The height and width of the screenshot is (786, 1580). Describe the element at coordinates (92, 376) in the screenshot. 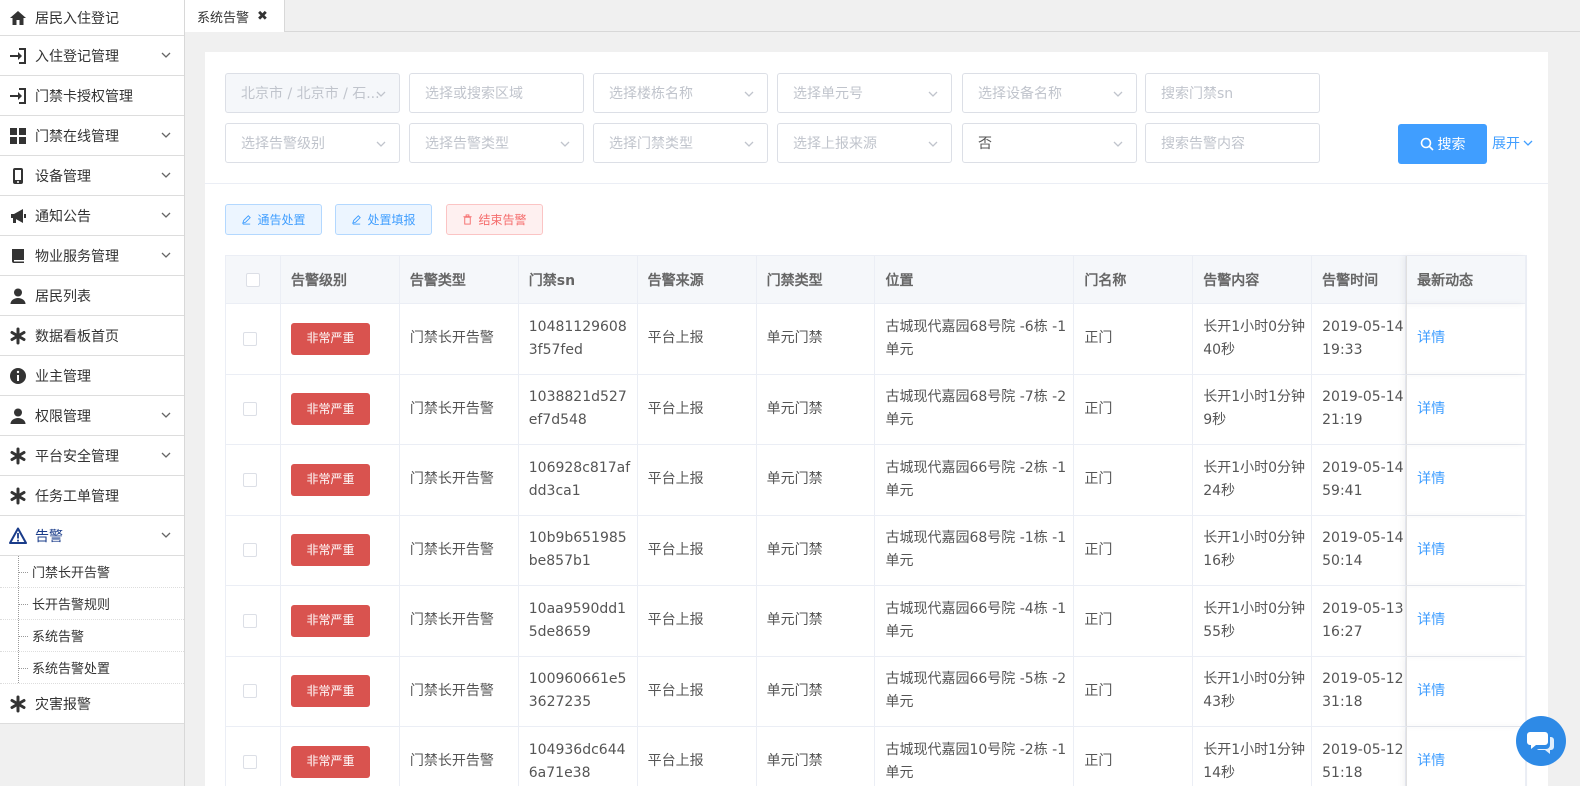

I see `sidebar-item-9: 业主管理` at that location.